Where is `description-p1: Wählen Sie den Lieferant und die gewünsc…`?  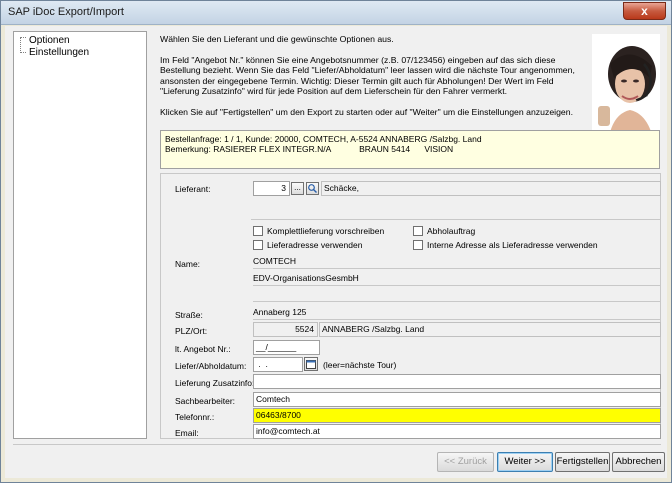 description-p1: Wählen Sie den Lieferant und die gewünsc… is located at coordinates (277, 39).